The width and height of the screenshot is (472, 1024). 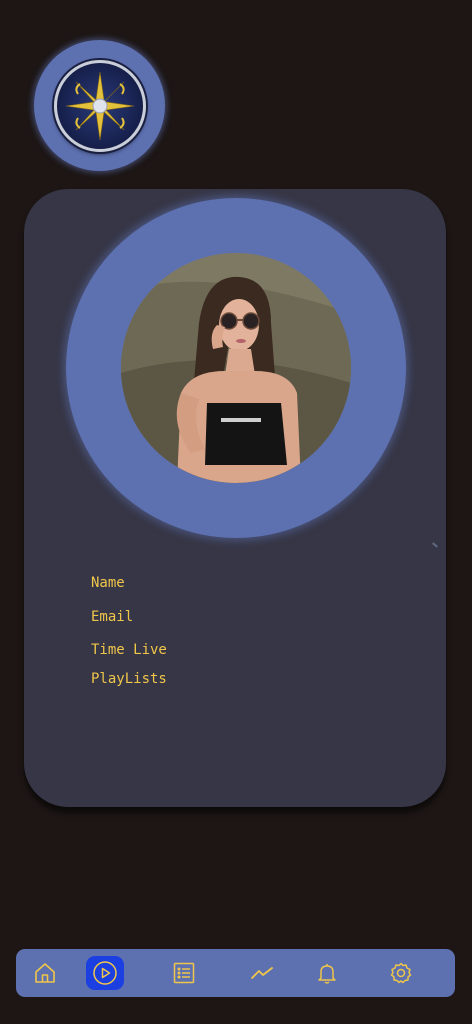 What do you see at coordinates (112, 617) in the screenshot?
I see `email-label: Email` at bounding box center [112, 617].